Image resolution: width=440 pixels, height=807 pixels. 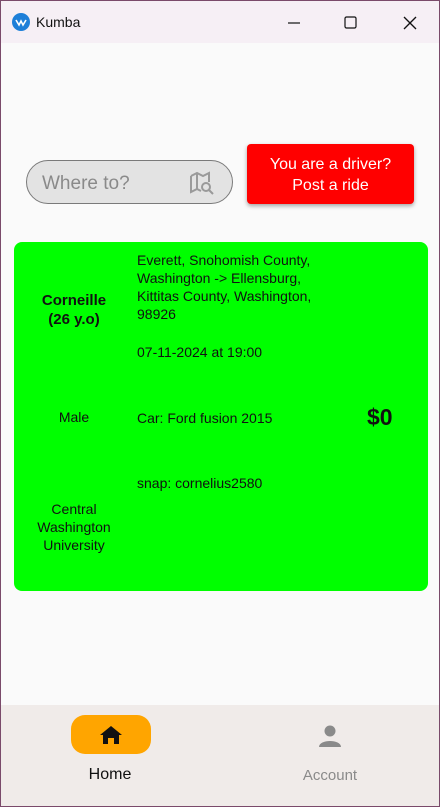 I want to click on map-search-icon, so click(x=202, y=183).